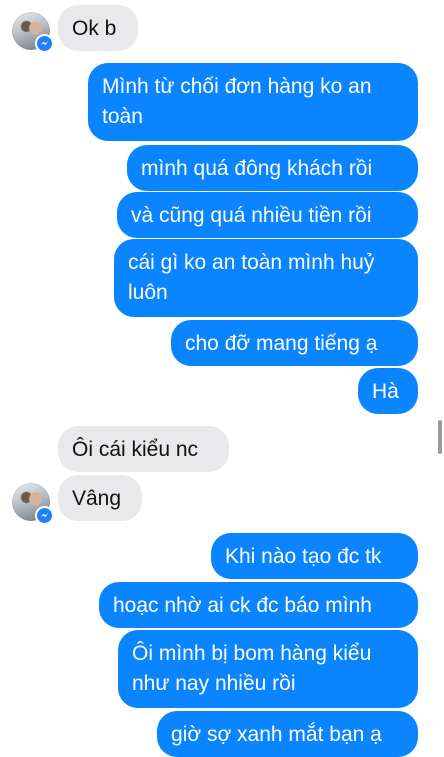 Image resolution: width=444 pixels, height=757 pixels. Describe the element at coordinates (294, 343) in the screenshot. I see `message-bubble-outgoing: cho đỡ mang tiếng ạ` at that location.